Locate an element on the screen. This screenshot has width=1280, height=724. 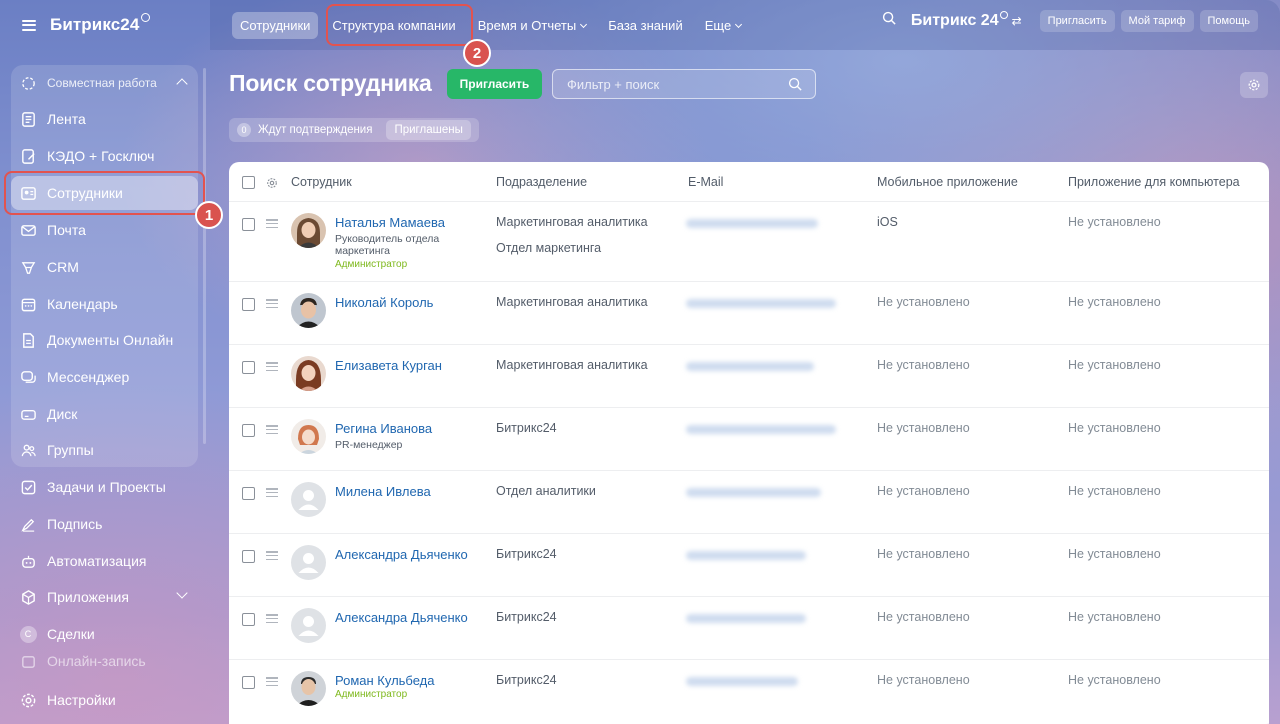
filter-placeholder: Фильтр + поиск is located at coordinates (613, 84).